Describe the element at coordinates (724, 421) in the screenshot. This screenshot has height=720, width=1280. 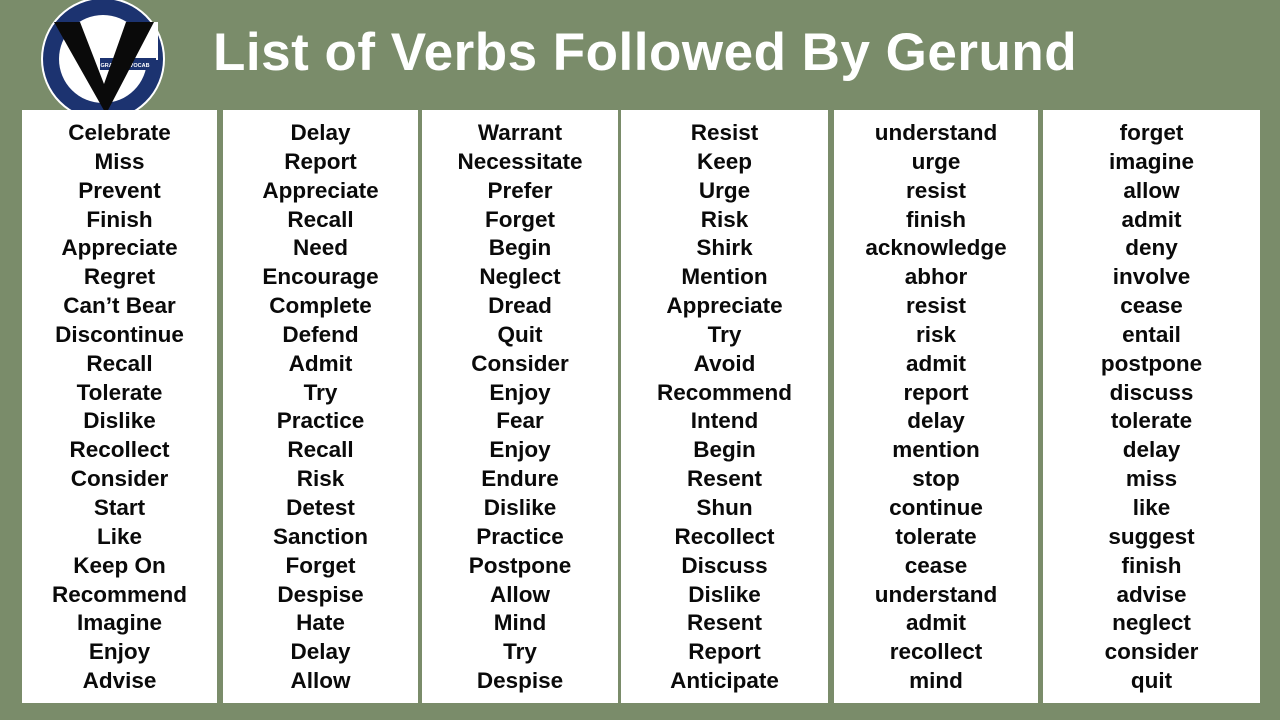
I see `verb-item: Intend` at that location.